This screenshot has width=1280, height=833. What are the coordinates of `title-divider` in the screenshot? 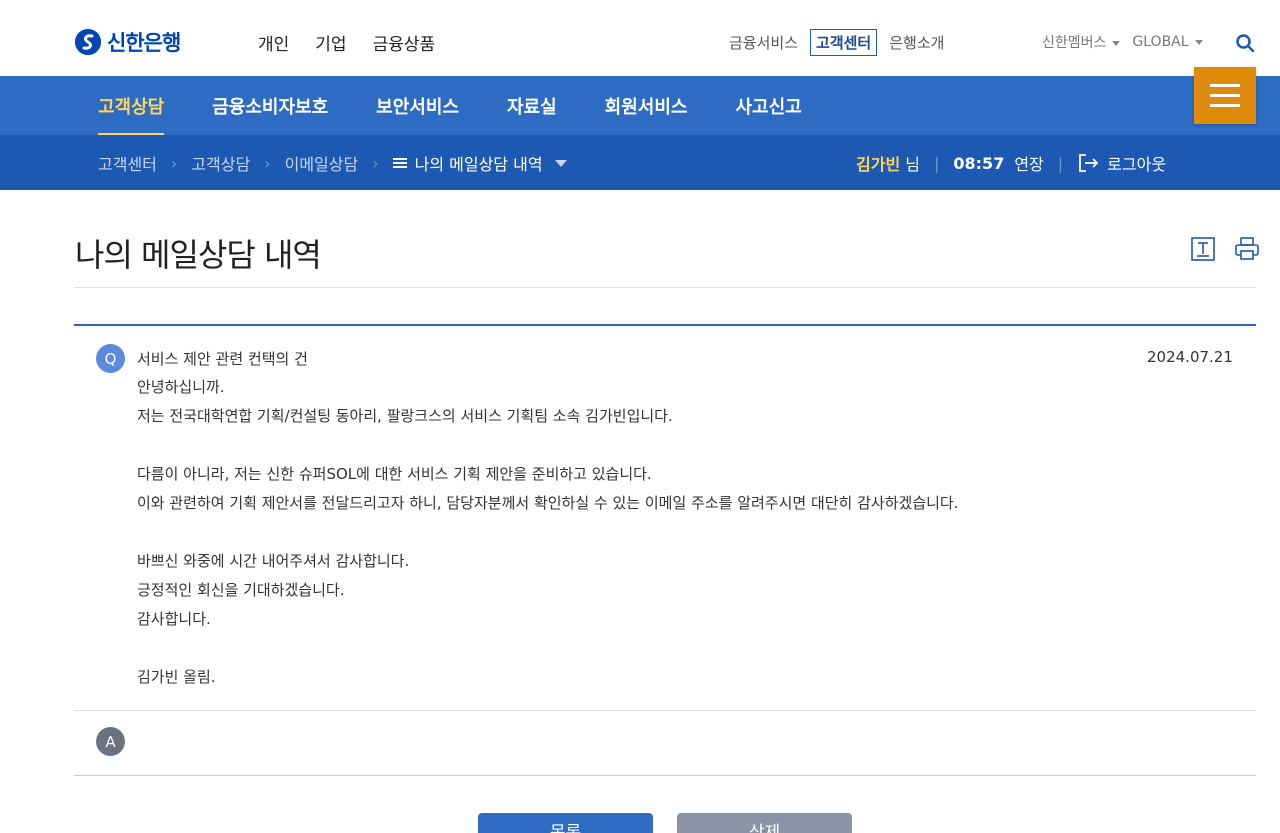 It's located at (665, 287).